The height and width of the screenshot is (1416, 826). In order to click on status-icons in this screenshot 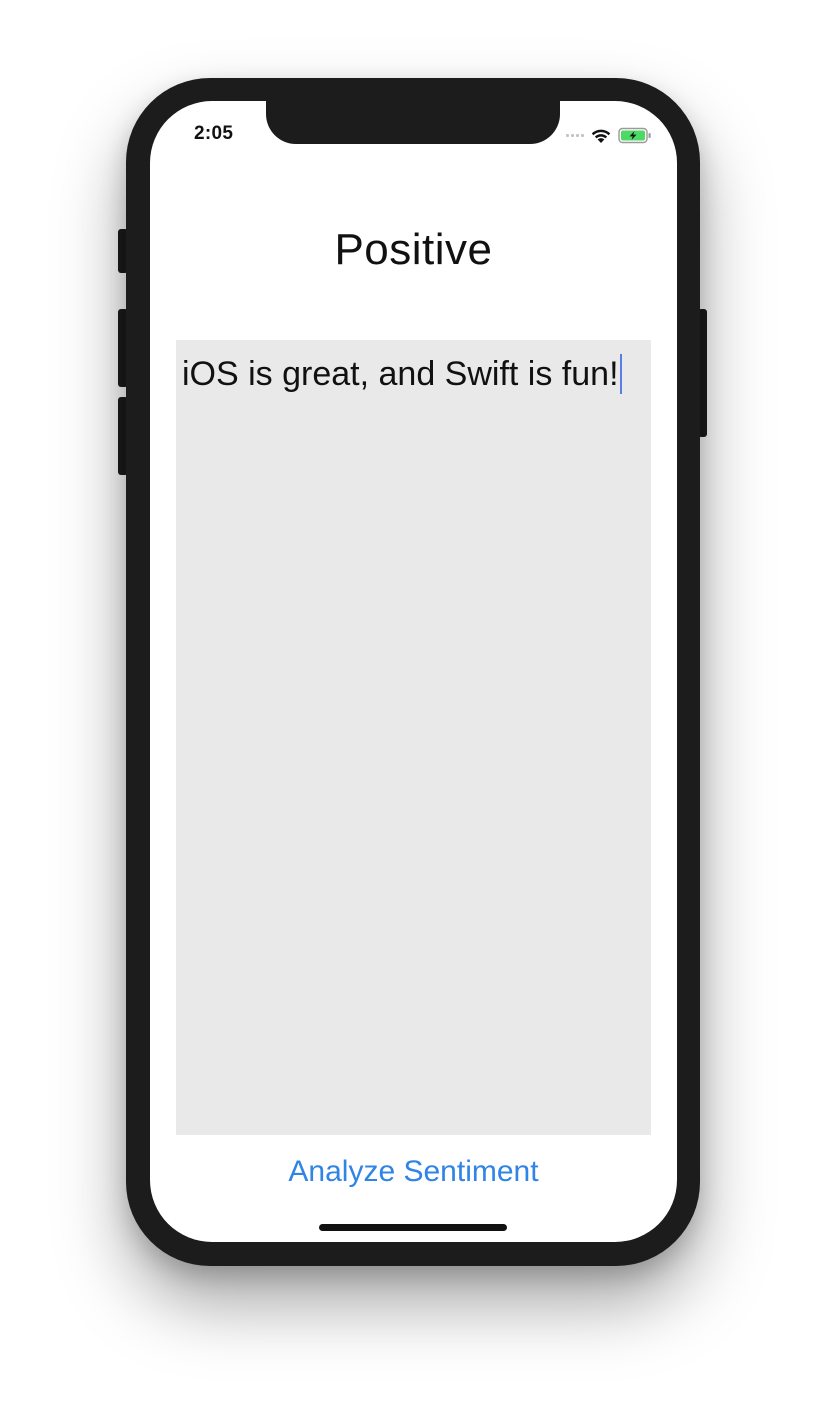, I will do `click(609, 135)`.